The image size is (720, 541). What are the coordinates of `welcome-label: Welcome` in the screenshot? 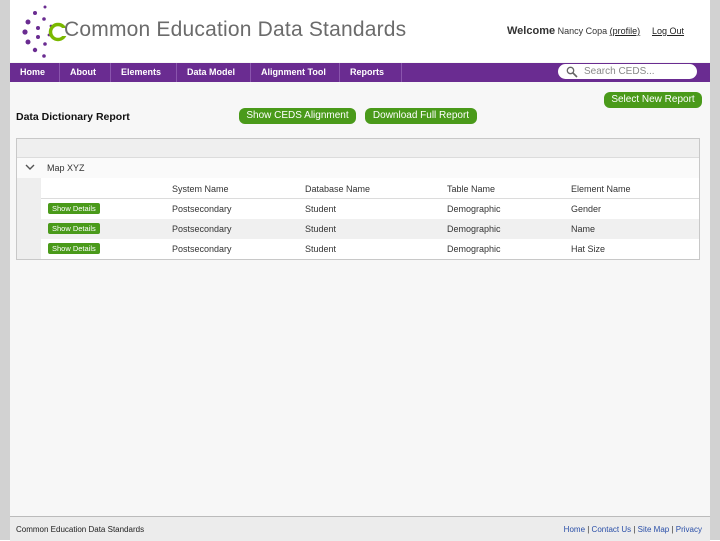 It's located at (531, 31).